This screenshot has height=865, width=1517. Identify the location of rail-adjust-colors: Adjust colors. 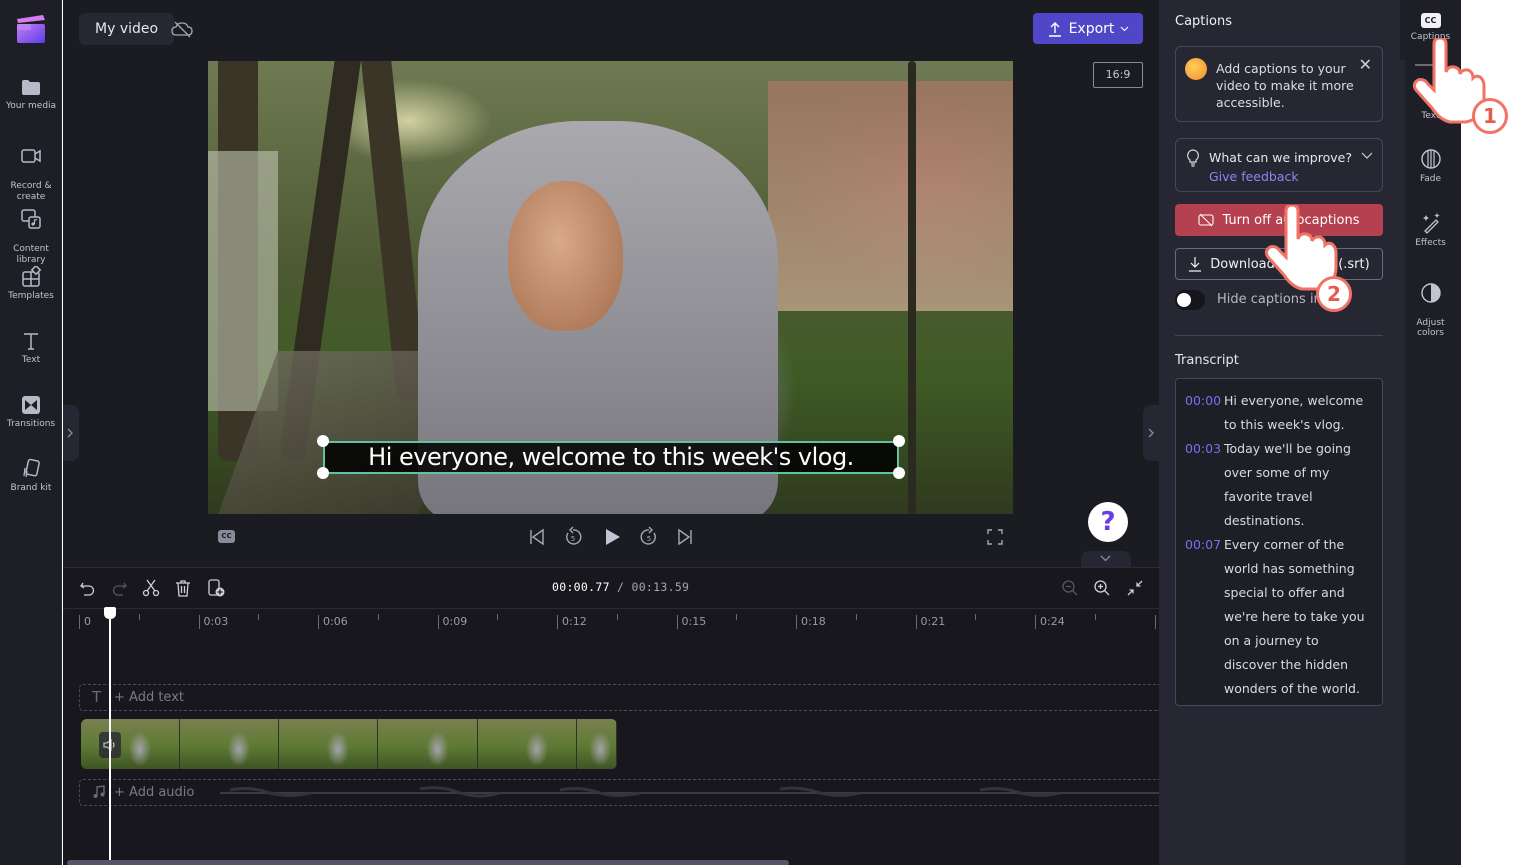
(1430, 305).